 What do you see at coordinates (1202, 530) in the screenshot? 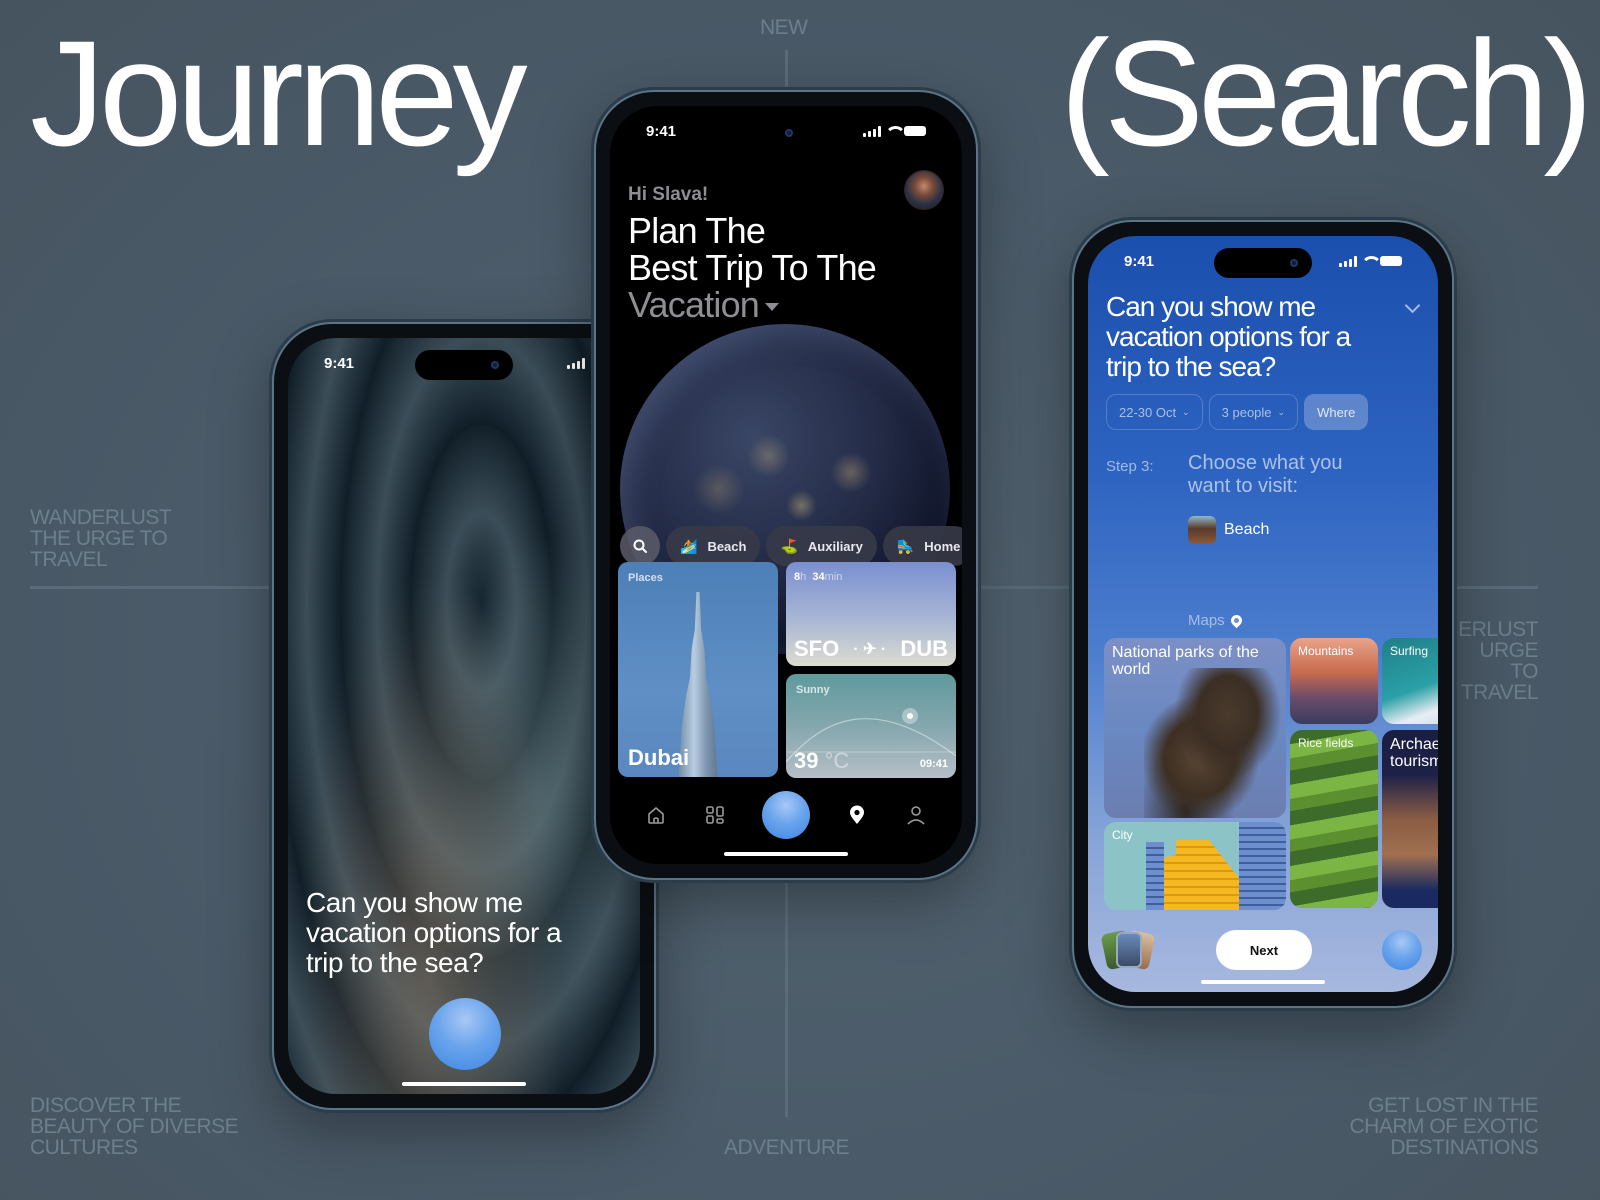
I see `beach-thumbnail` at bounding box center [1202, 530].